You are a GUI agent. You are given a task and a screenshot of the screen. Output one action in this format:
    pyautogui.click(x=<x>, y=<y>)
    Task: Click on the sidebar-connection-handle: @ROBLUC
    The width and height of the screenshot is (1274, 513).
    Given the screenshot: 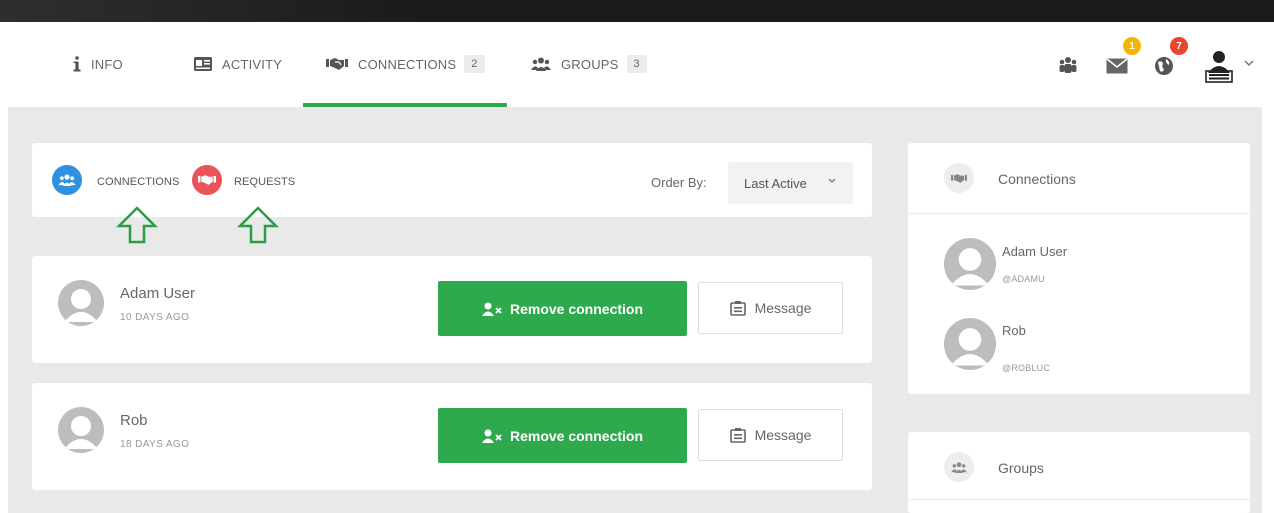 What is the action you would take?
    pyautogui.click(x=1026, y=368)
    